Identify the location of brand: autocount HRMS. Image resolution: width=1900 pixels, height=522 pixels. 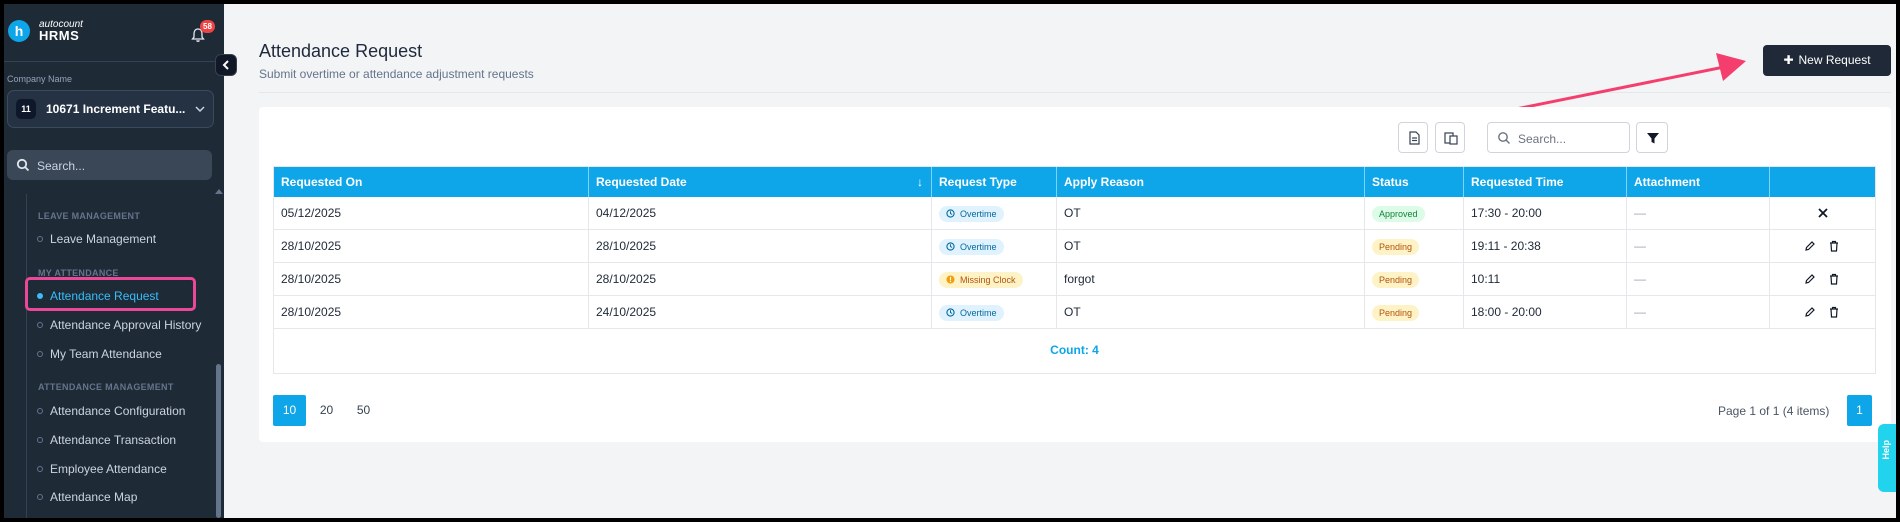
(61, 30).